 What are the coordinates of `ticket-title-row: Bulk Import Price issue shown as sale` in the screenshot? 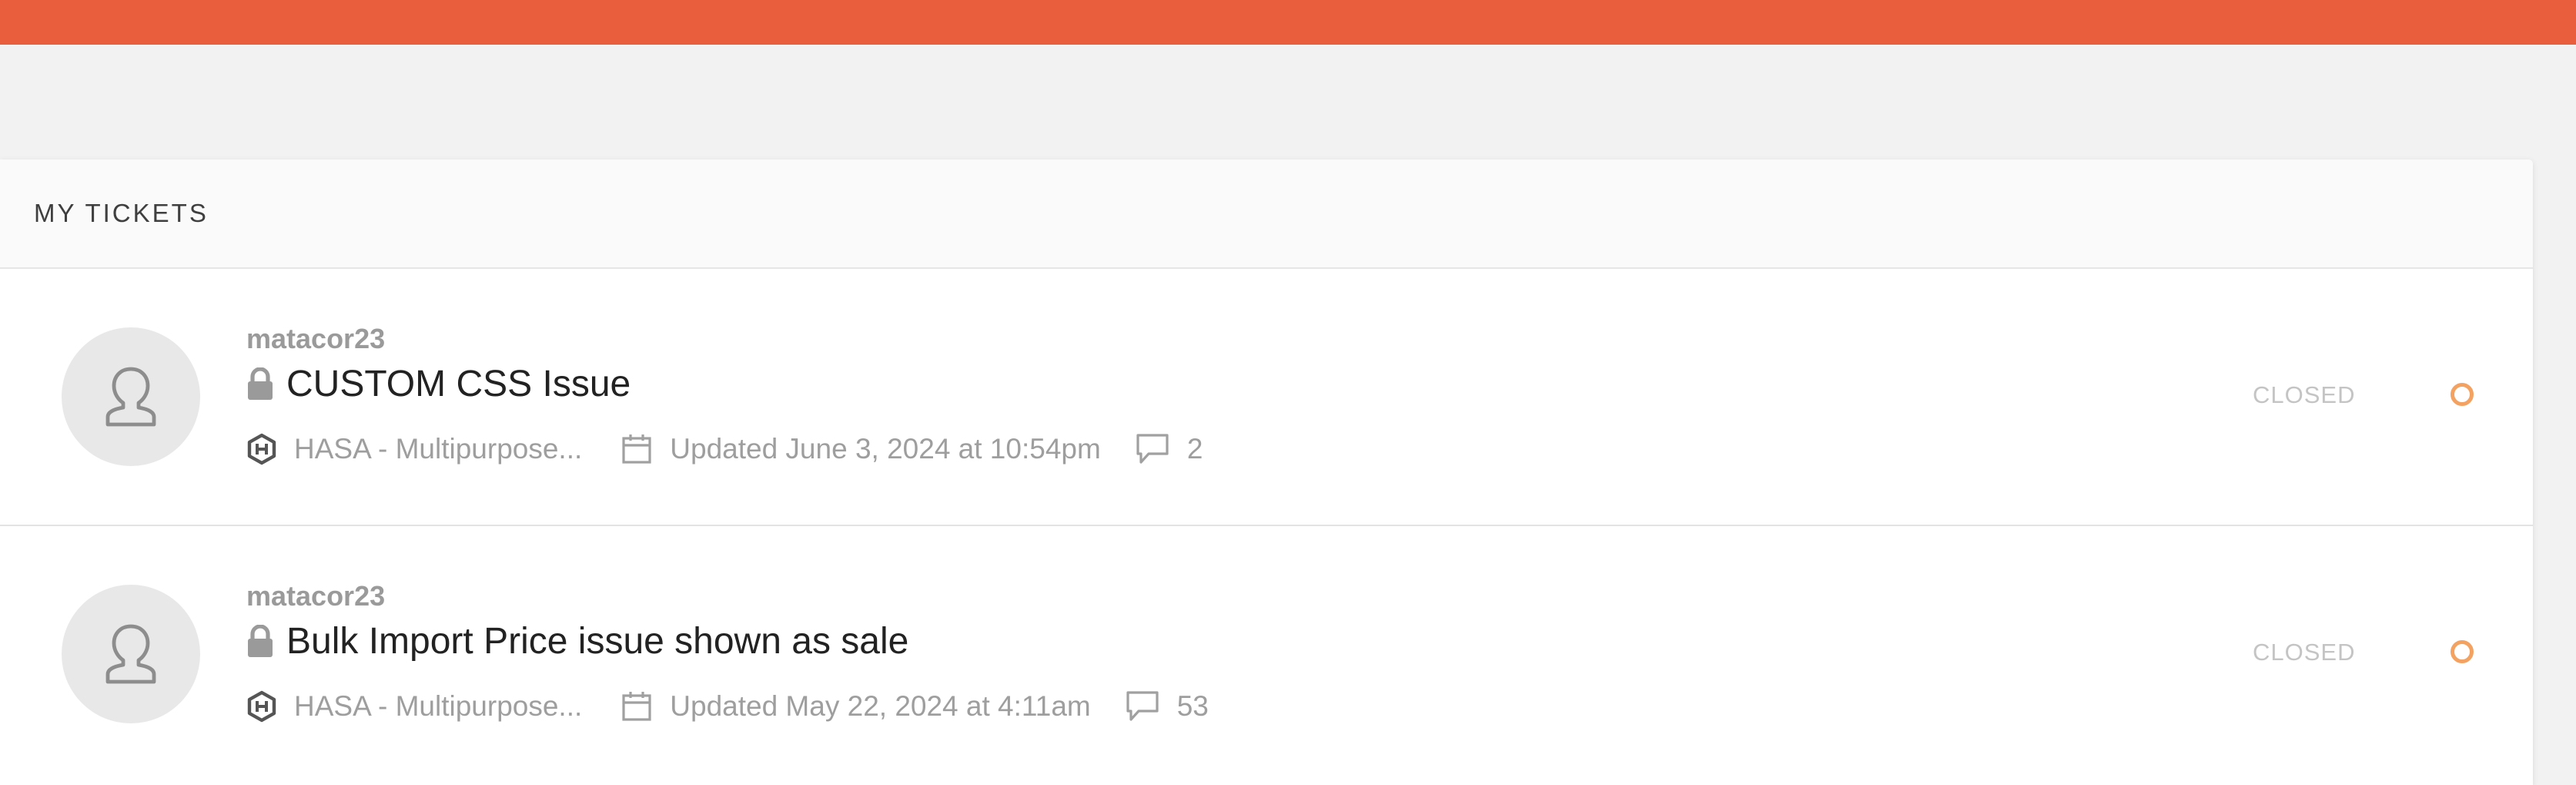 It's located at (577, 641).